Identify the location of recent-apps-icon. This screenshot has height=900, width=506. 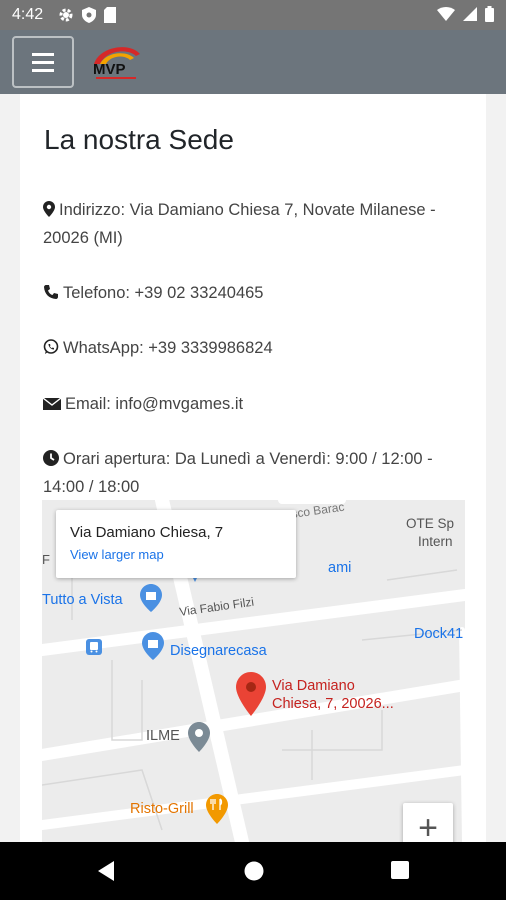
(400, 870).